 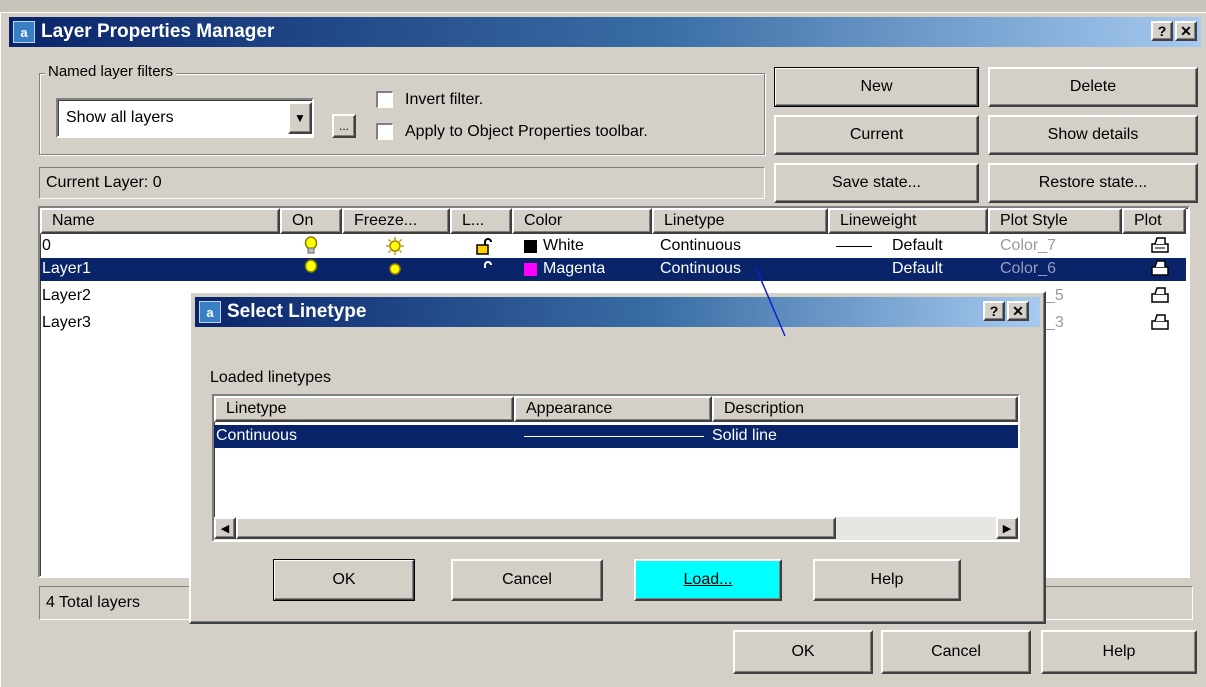 What do you see at coordinates (1018, 311) in the screenshot?
I see `dialog-close-button: ✕` at bounding box center [1018, 311].